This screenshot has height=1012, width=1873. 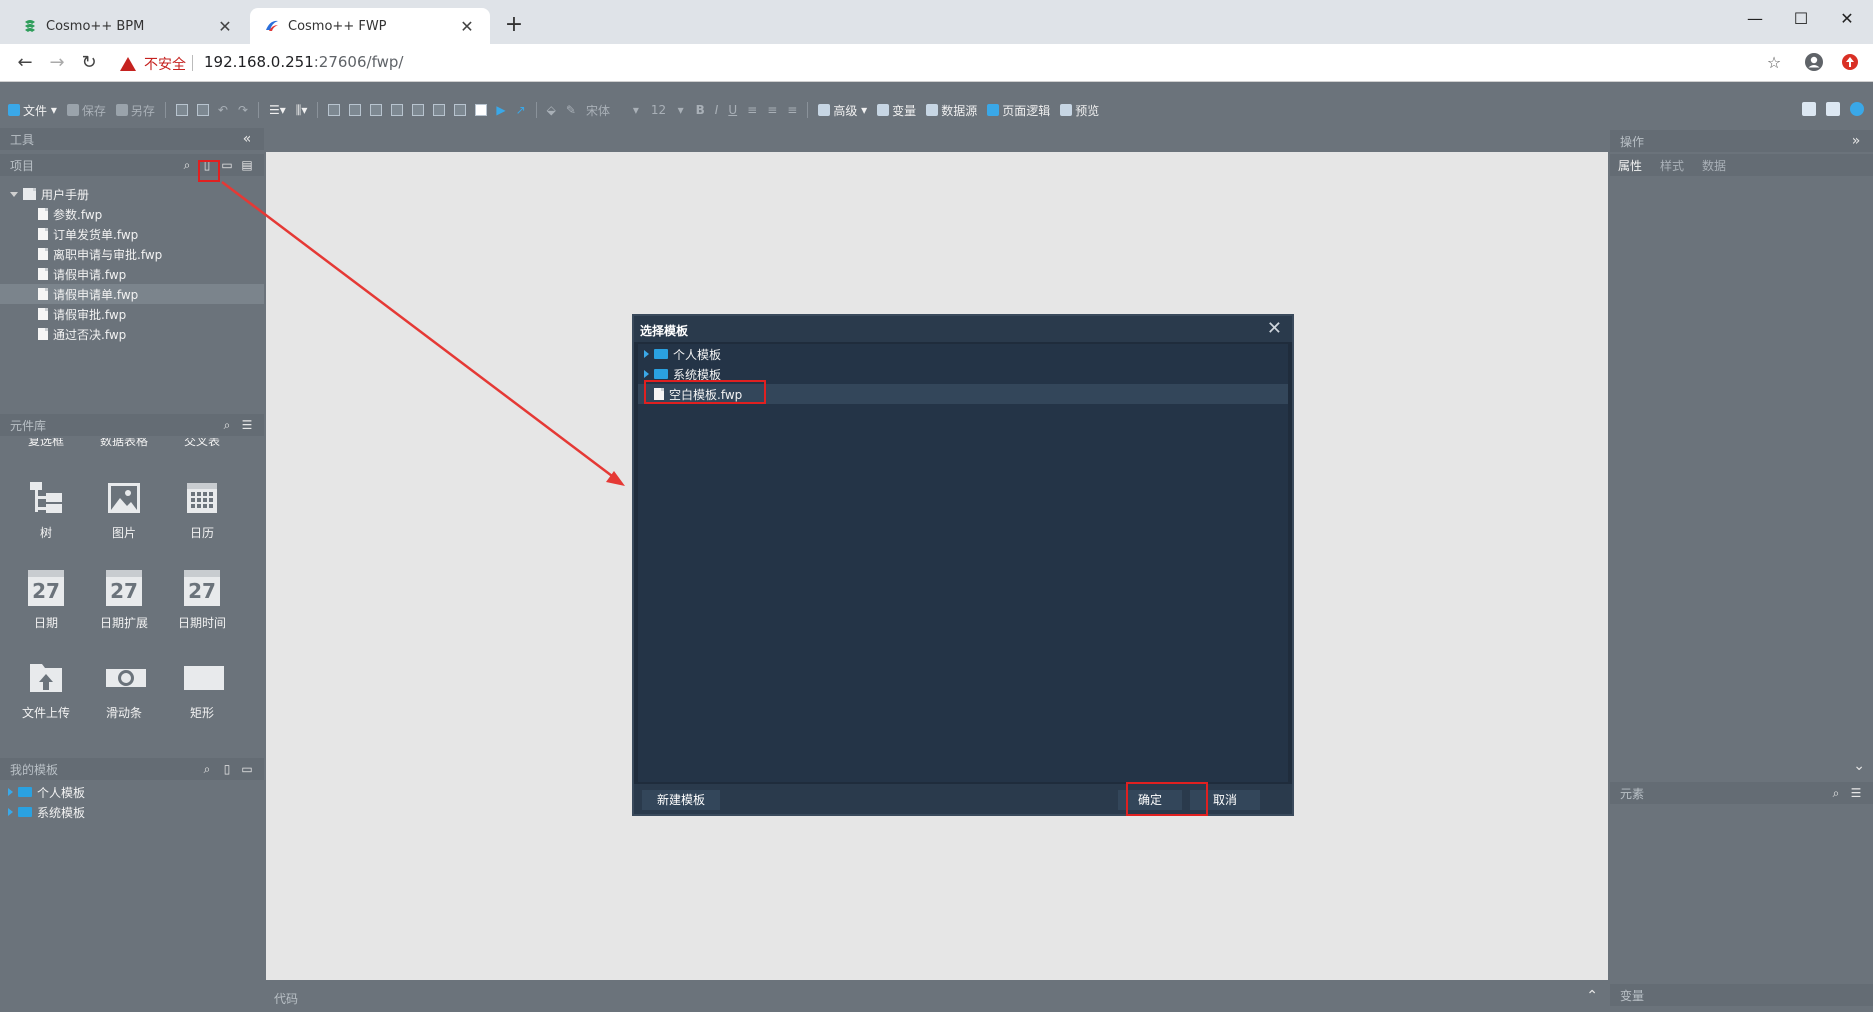 What do you see at coordinates (302, 110) in the screenshot?
I see `distribute-dropdown-icon: ⫼▾` at bounding box center [302, 110].